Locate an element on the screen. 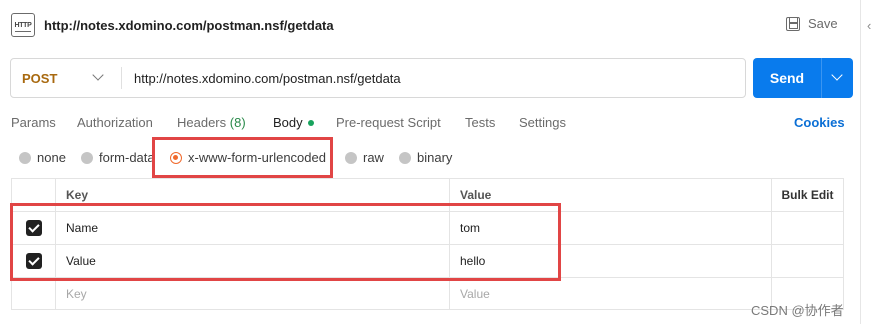  row-value: tom is located at coordinates (611, 228).